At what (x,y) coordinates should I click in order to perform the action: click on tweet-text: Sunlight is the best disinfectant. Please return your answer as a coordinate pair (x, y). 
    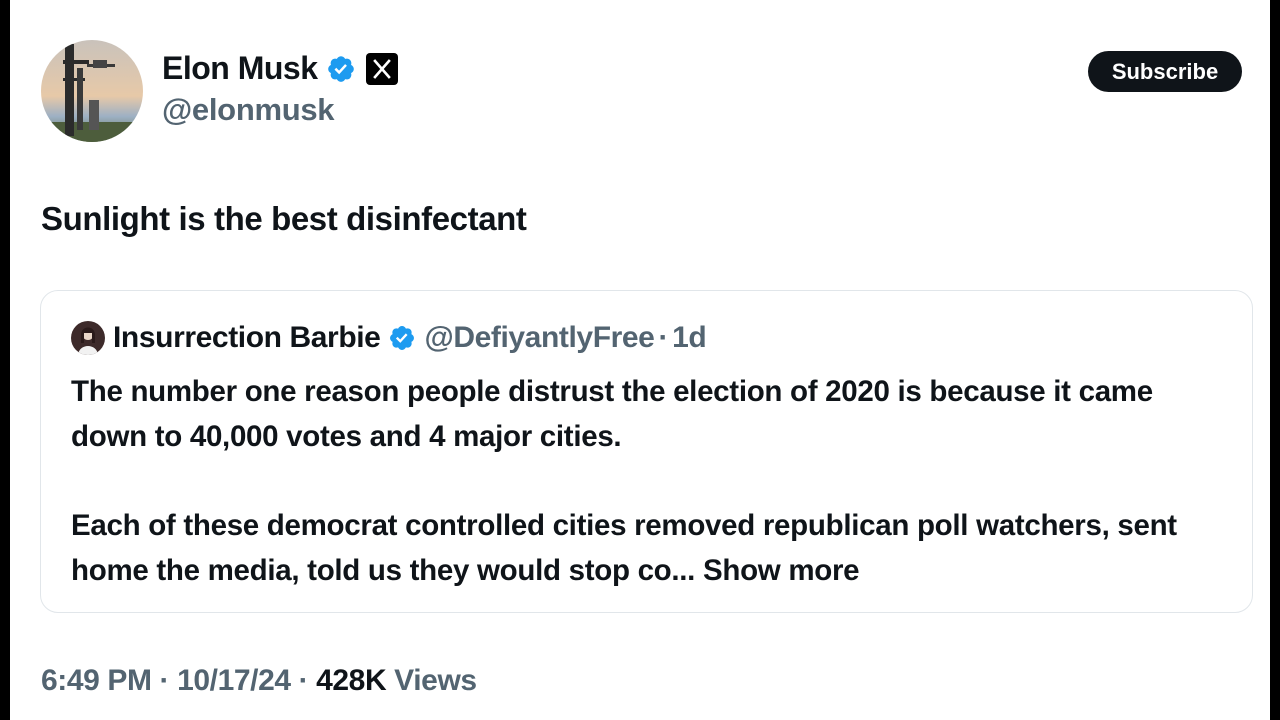
    Looking at the image, I should click on (284, 218).